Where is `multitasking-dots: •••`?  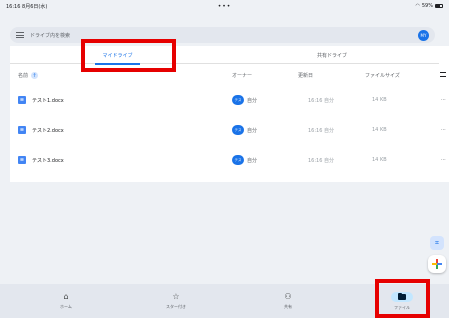 multitasking-dots: ••• is located at coordinates (225, 6).